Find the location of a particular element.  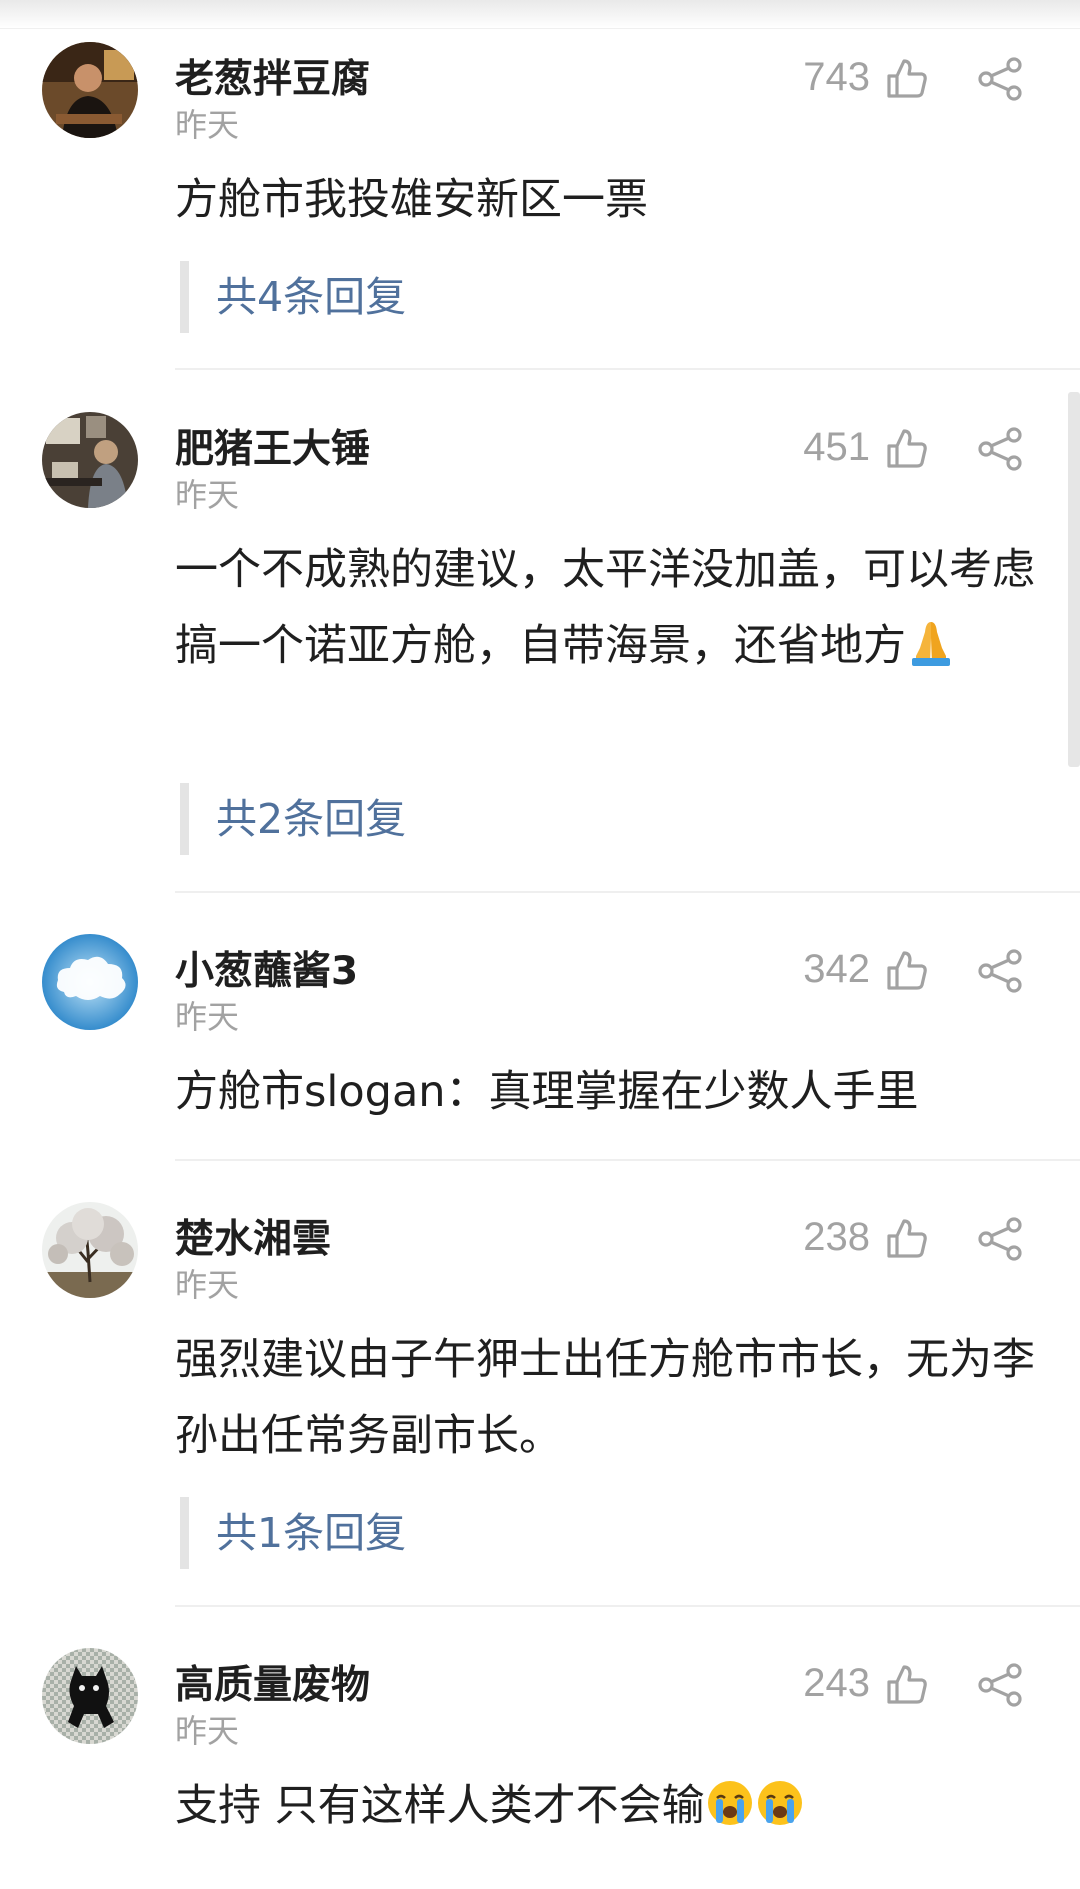

comment-text: 方舱市slogan：真理掌握在少数人手里 is located at coordinates (610, 1092).